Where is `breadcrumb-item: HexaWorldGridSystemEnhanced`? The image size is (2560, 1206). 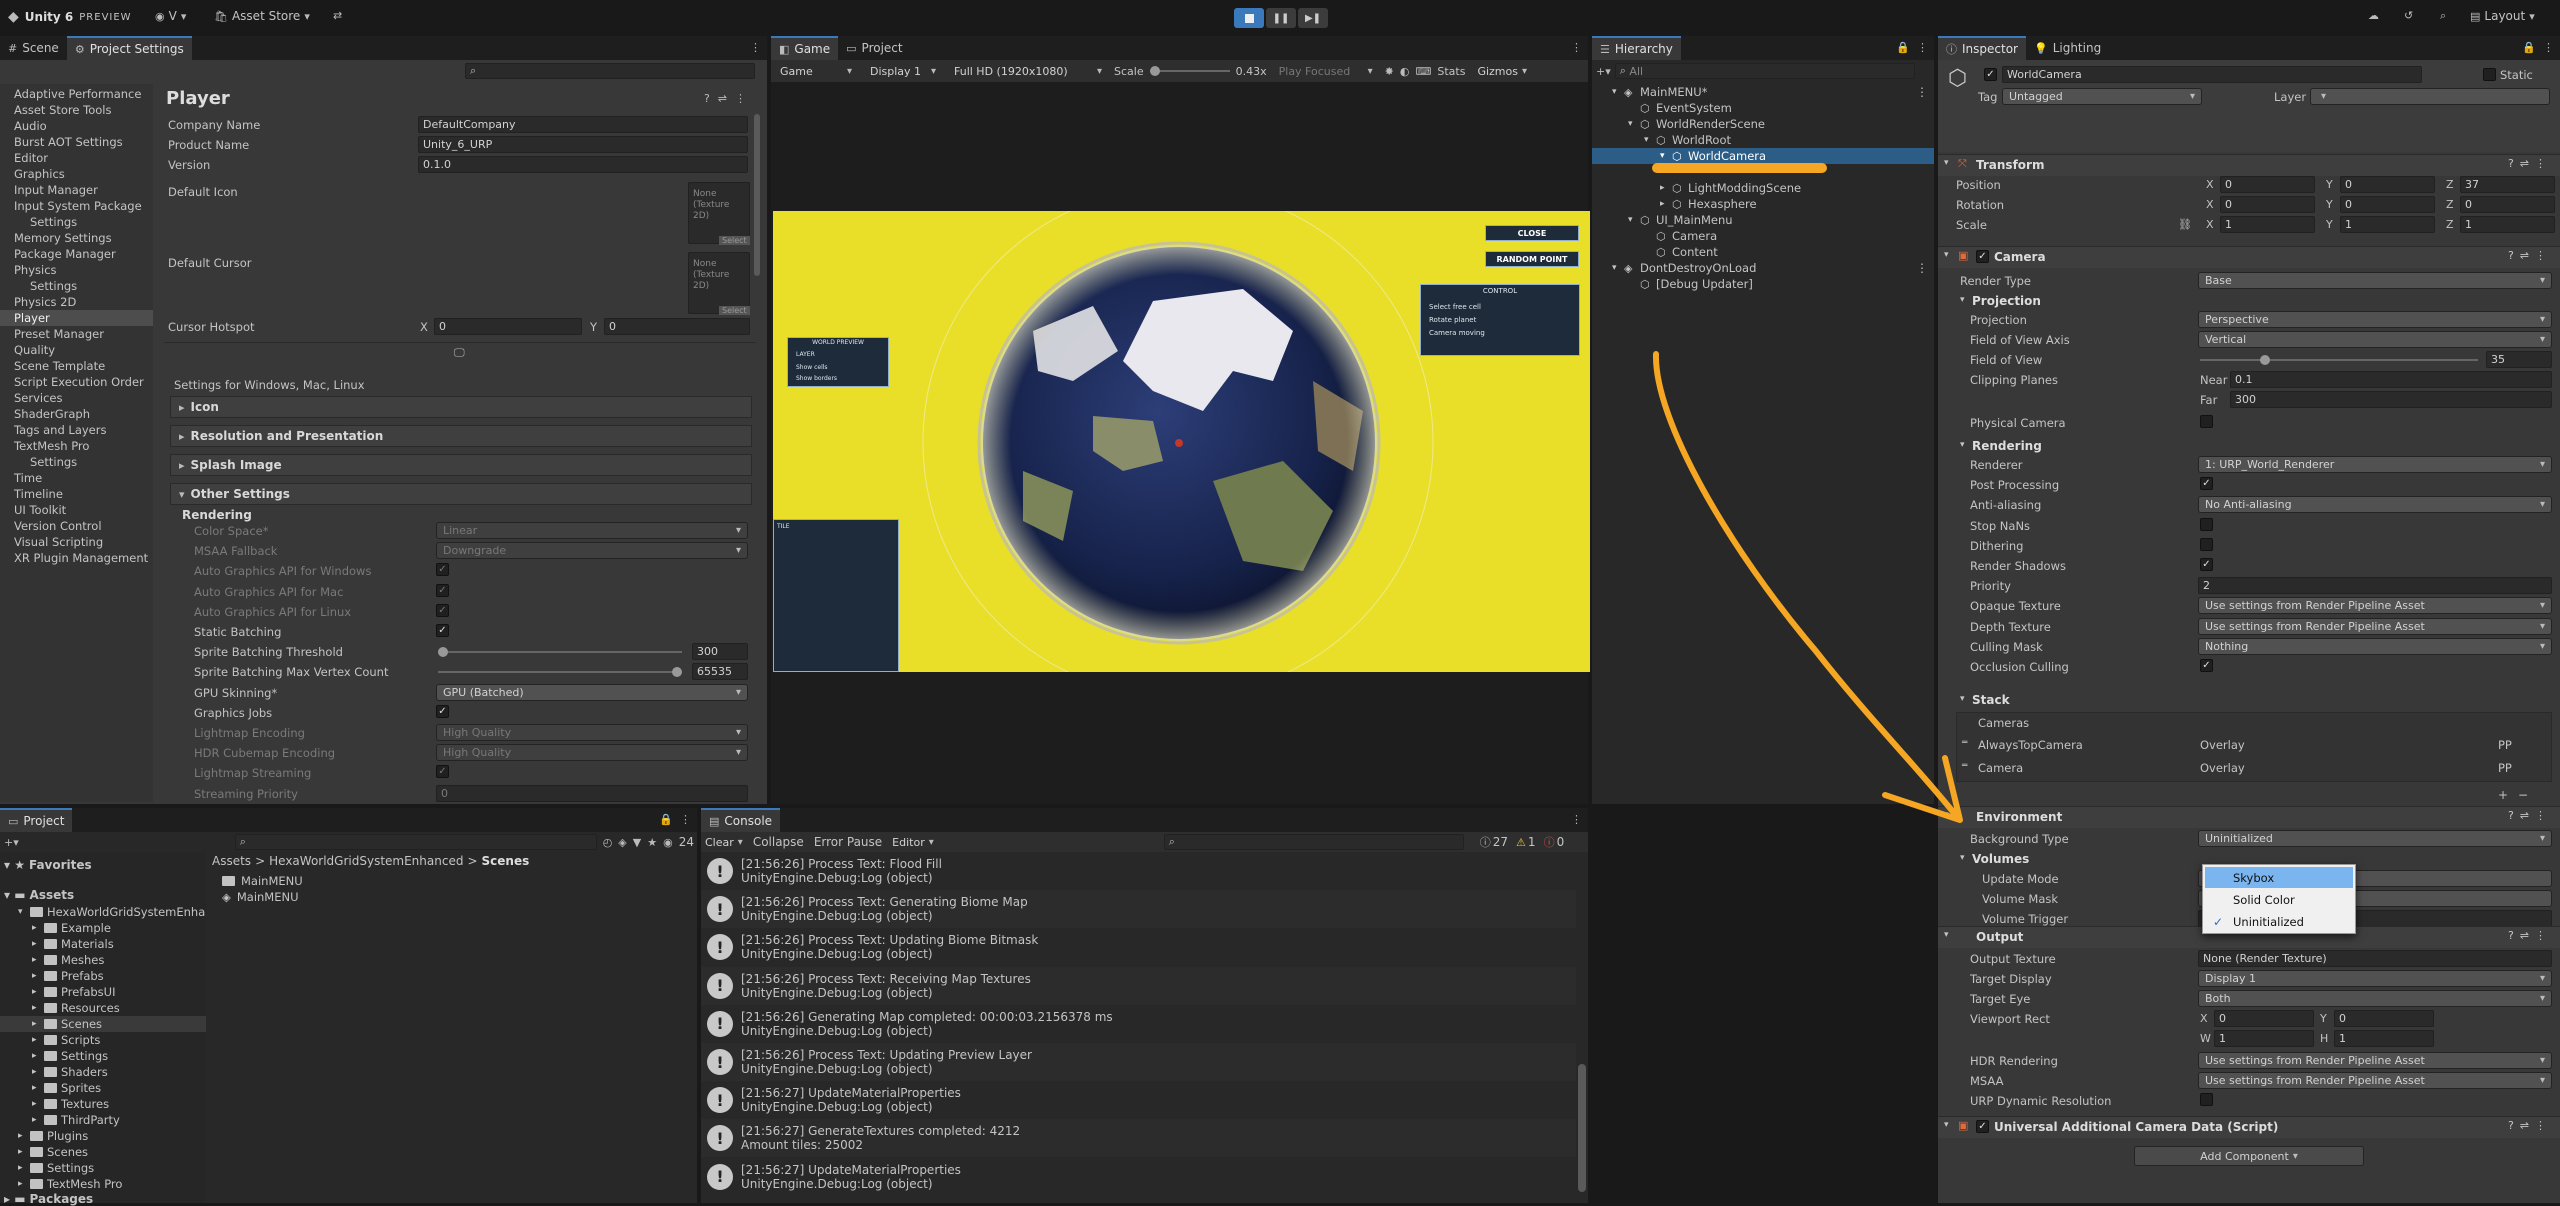
breadcrumb-item: HexaWorldGridSystemEnhanced is located at coordinates (366, 861).